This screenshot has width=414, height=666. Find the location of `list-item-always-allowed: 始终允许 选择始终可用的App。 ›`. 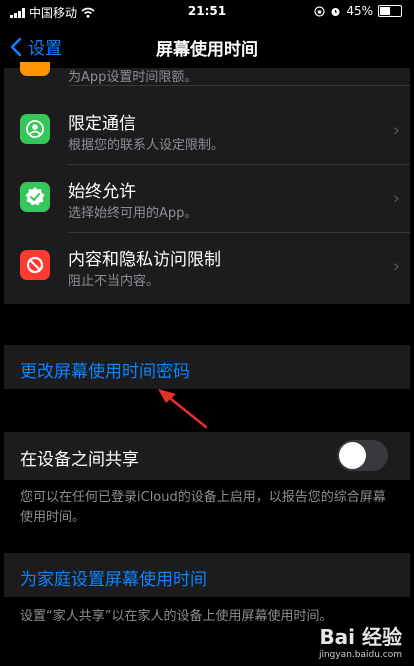

list-item-always-allowed: 始终允许 选择始终可用的App。 › is located at coordinates (207, 198).